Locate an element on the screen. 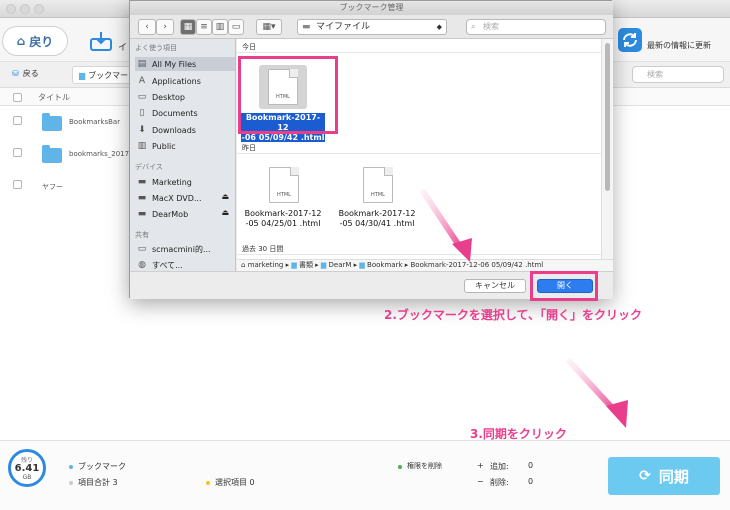 The height and width of the screenshot is (510, 730). file-highlight-box is located at coordinates (288, 95).